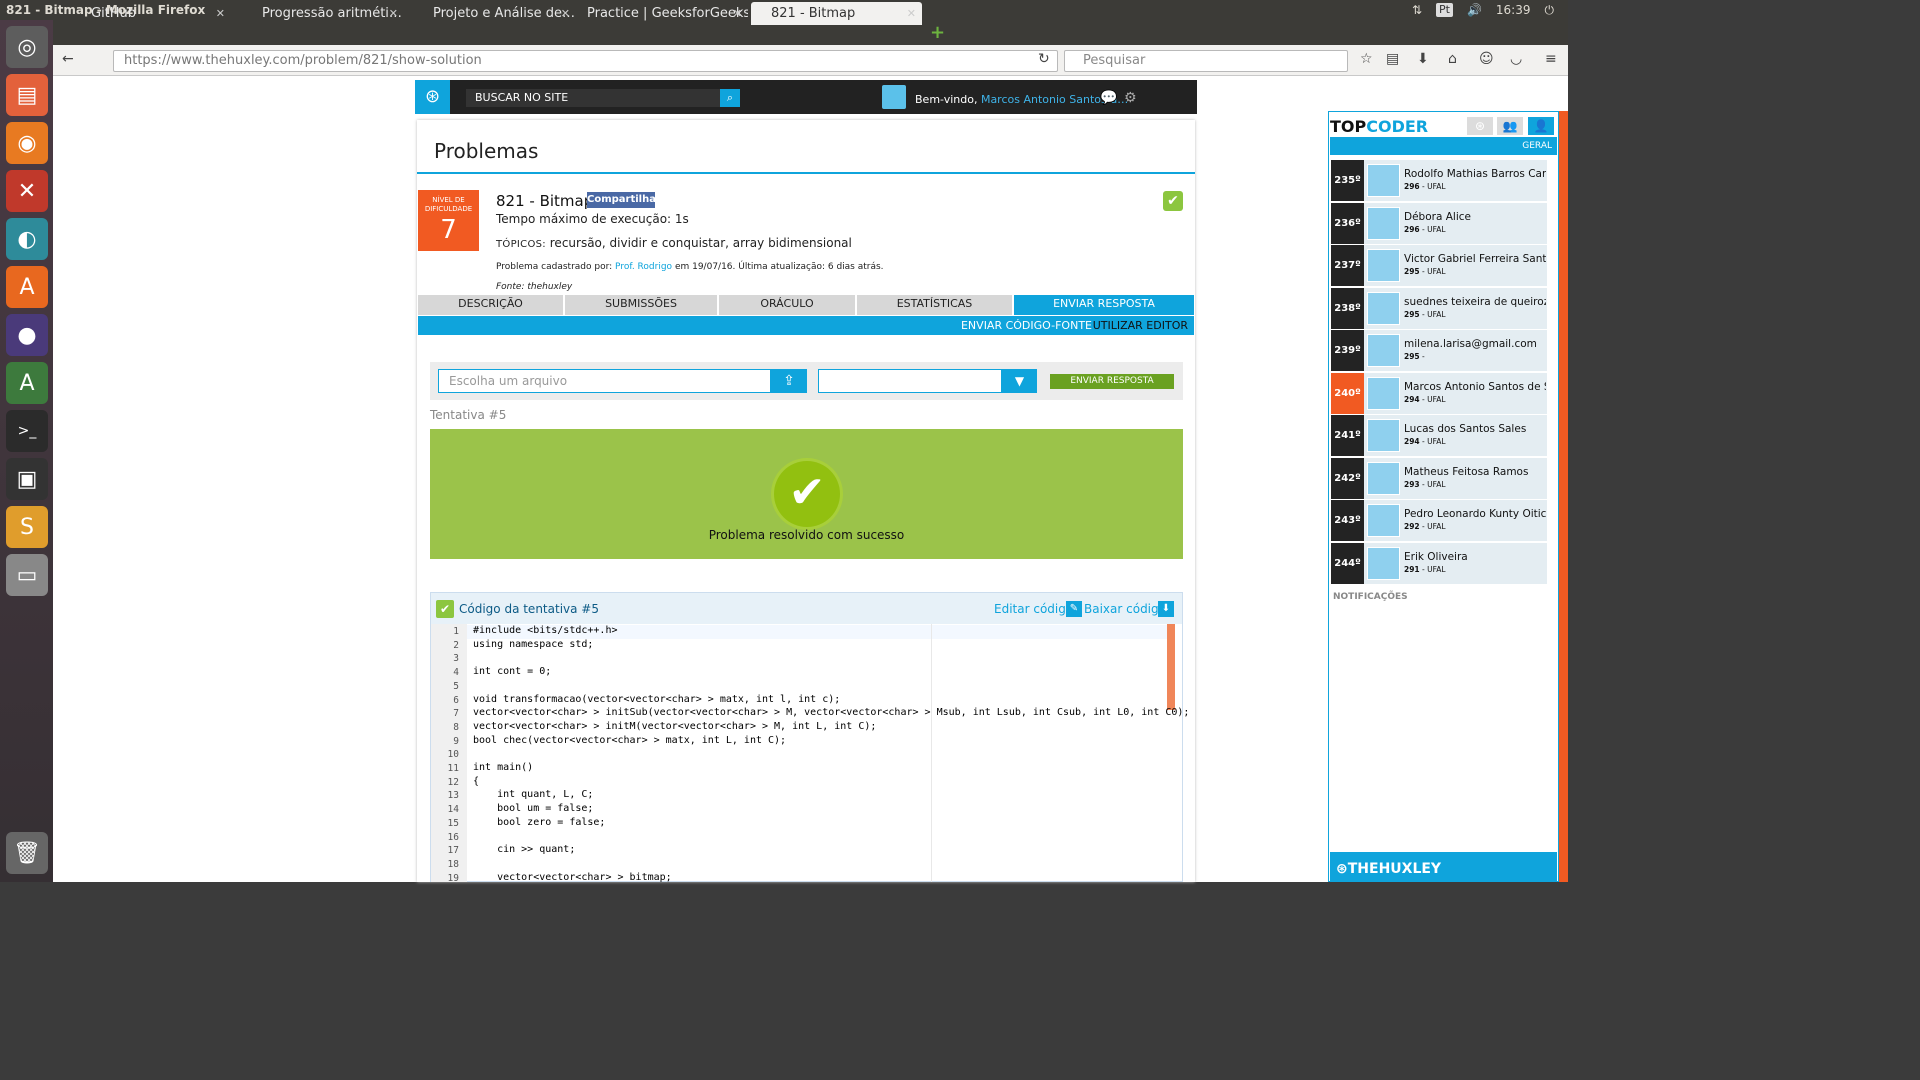 Image resolution: width=1920 pixels, height=1080 pixels. Describe the element at coordinates (1516, 59) in the screenshot. I see `pocket-icon: ◡` at that location.